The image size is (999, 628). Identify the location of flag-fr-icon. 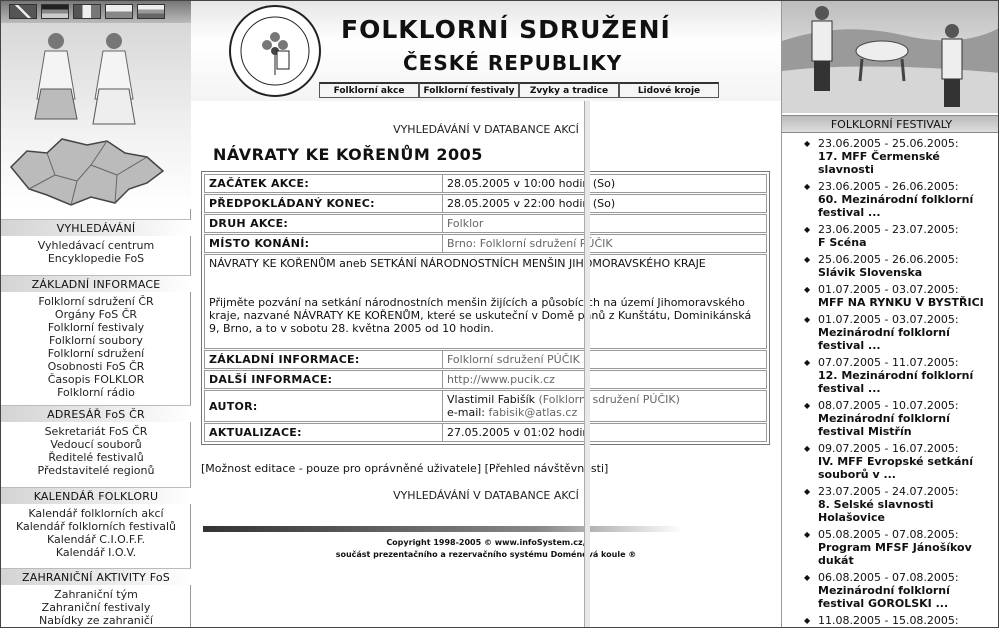
(87, 11).